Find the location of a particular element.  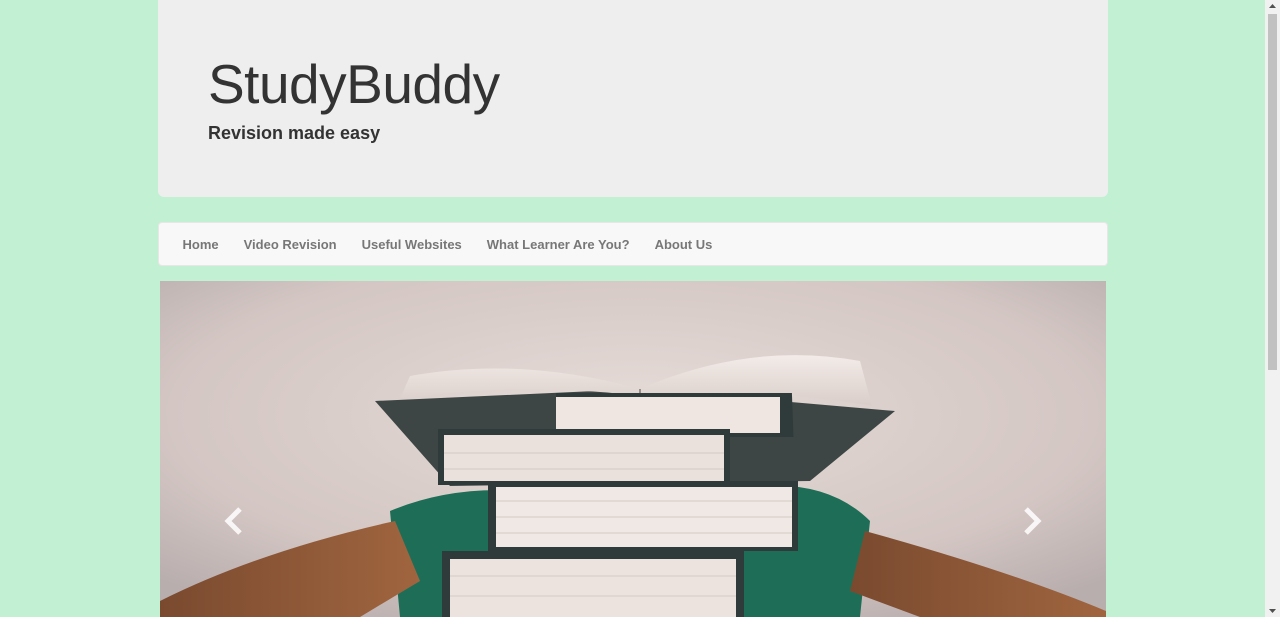

nav-item-about-us: About Us is located at coordinates (683, 244).